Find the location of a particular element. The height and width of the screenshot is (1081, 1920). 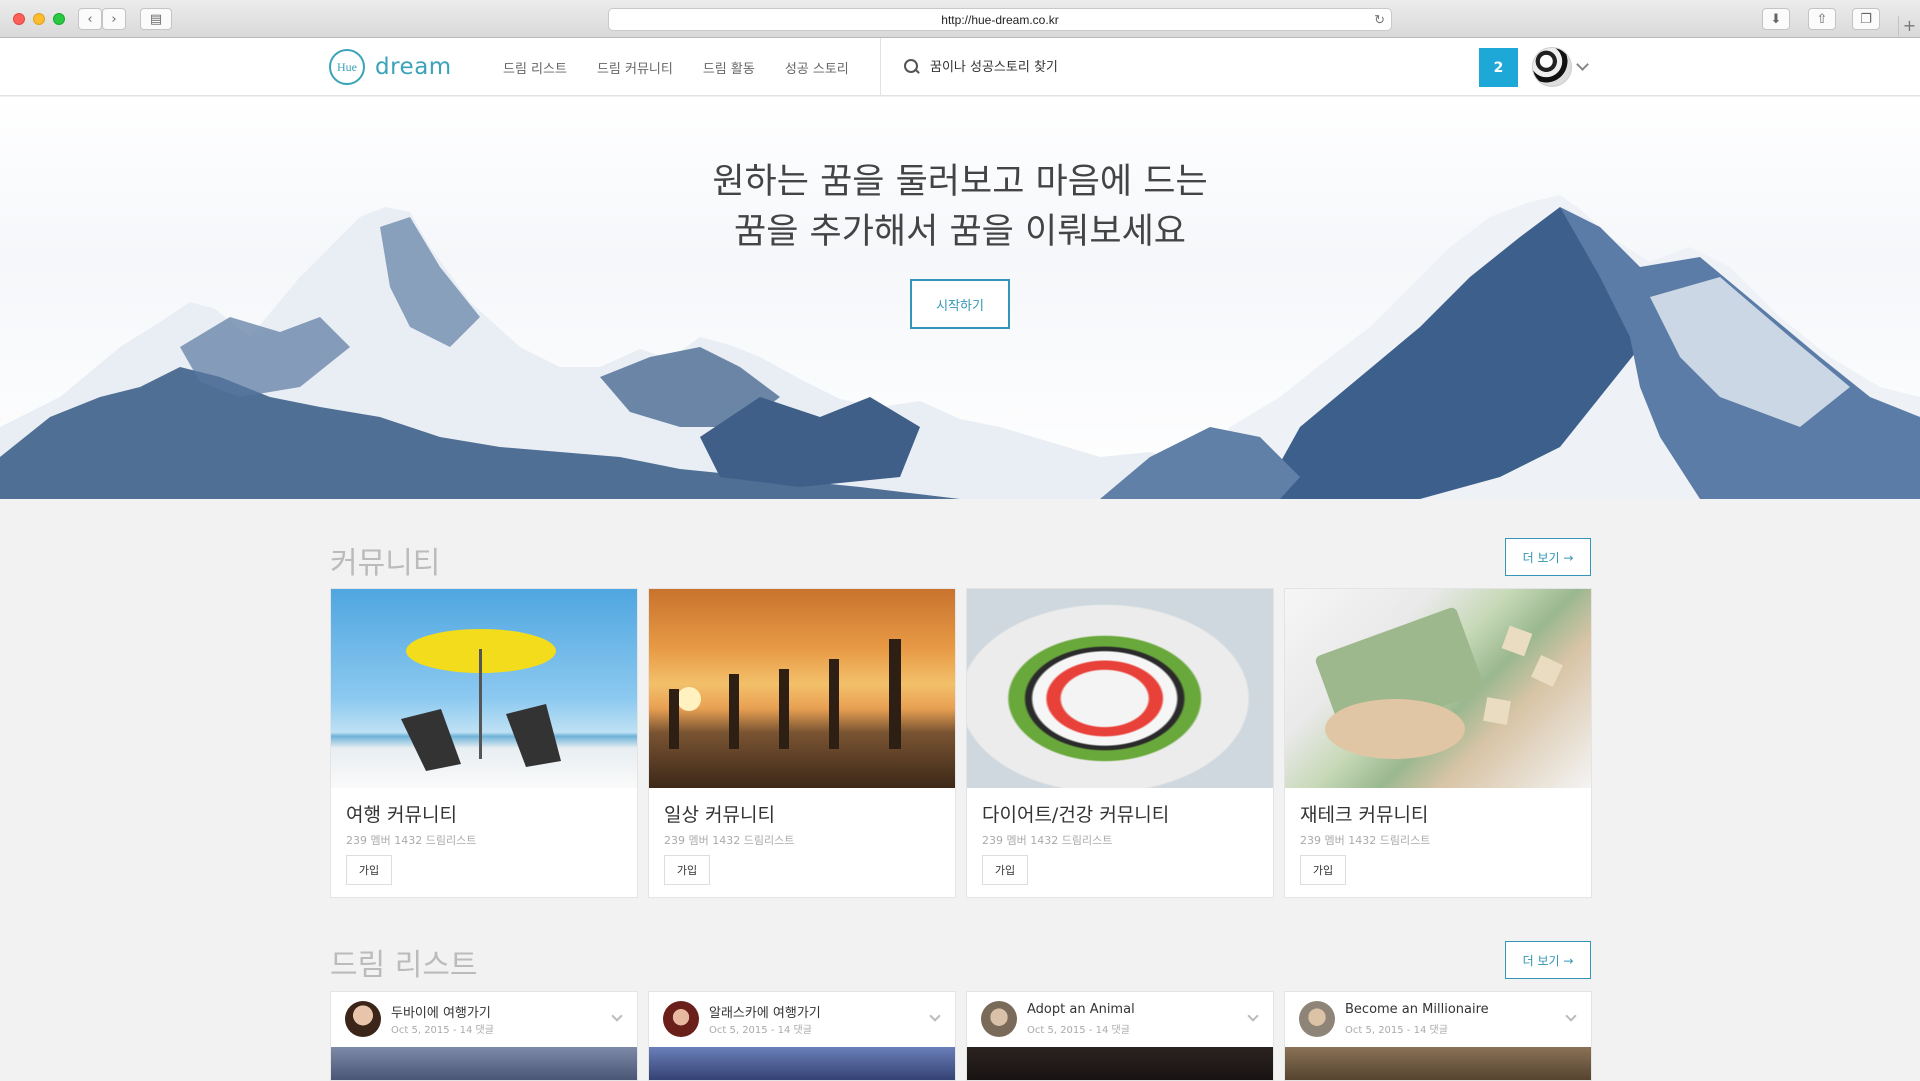

nav-dream-activity: 드림 활동 is located at coordinates (729, 67).